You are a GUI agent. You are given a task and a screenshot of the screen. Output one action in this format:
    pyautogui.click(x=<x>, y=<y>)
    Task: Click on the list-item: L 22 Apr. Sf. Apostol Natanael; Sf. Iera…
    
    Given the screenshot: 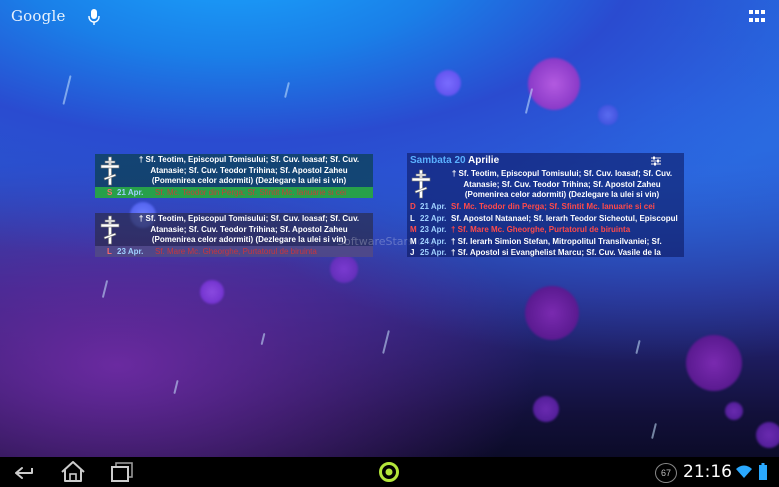 What is the action you would take?
    pyautogui.click(x=545, y=218)
    